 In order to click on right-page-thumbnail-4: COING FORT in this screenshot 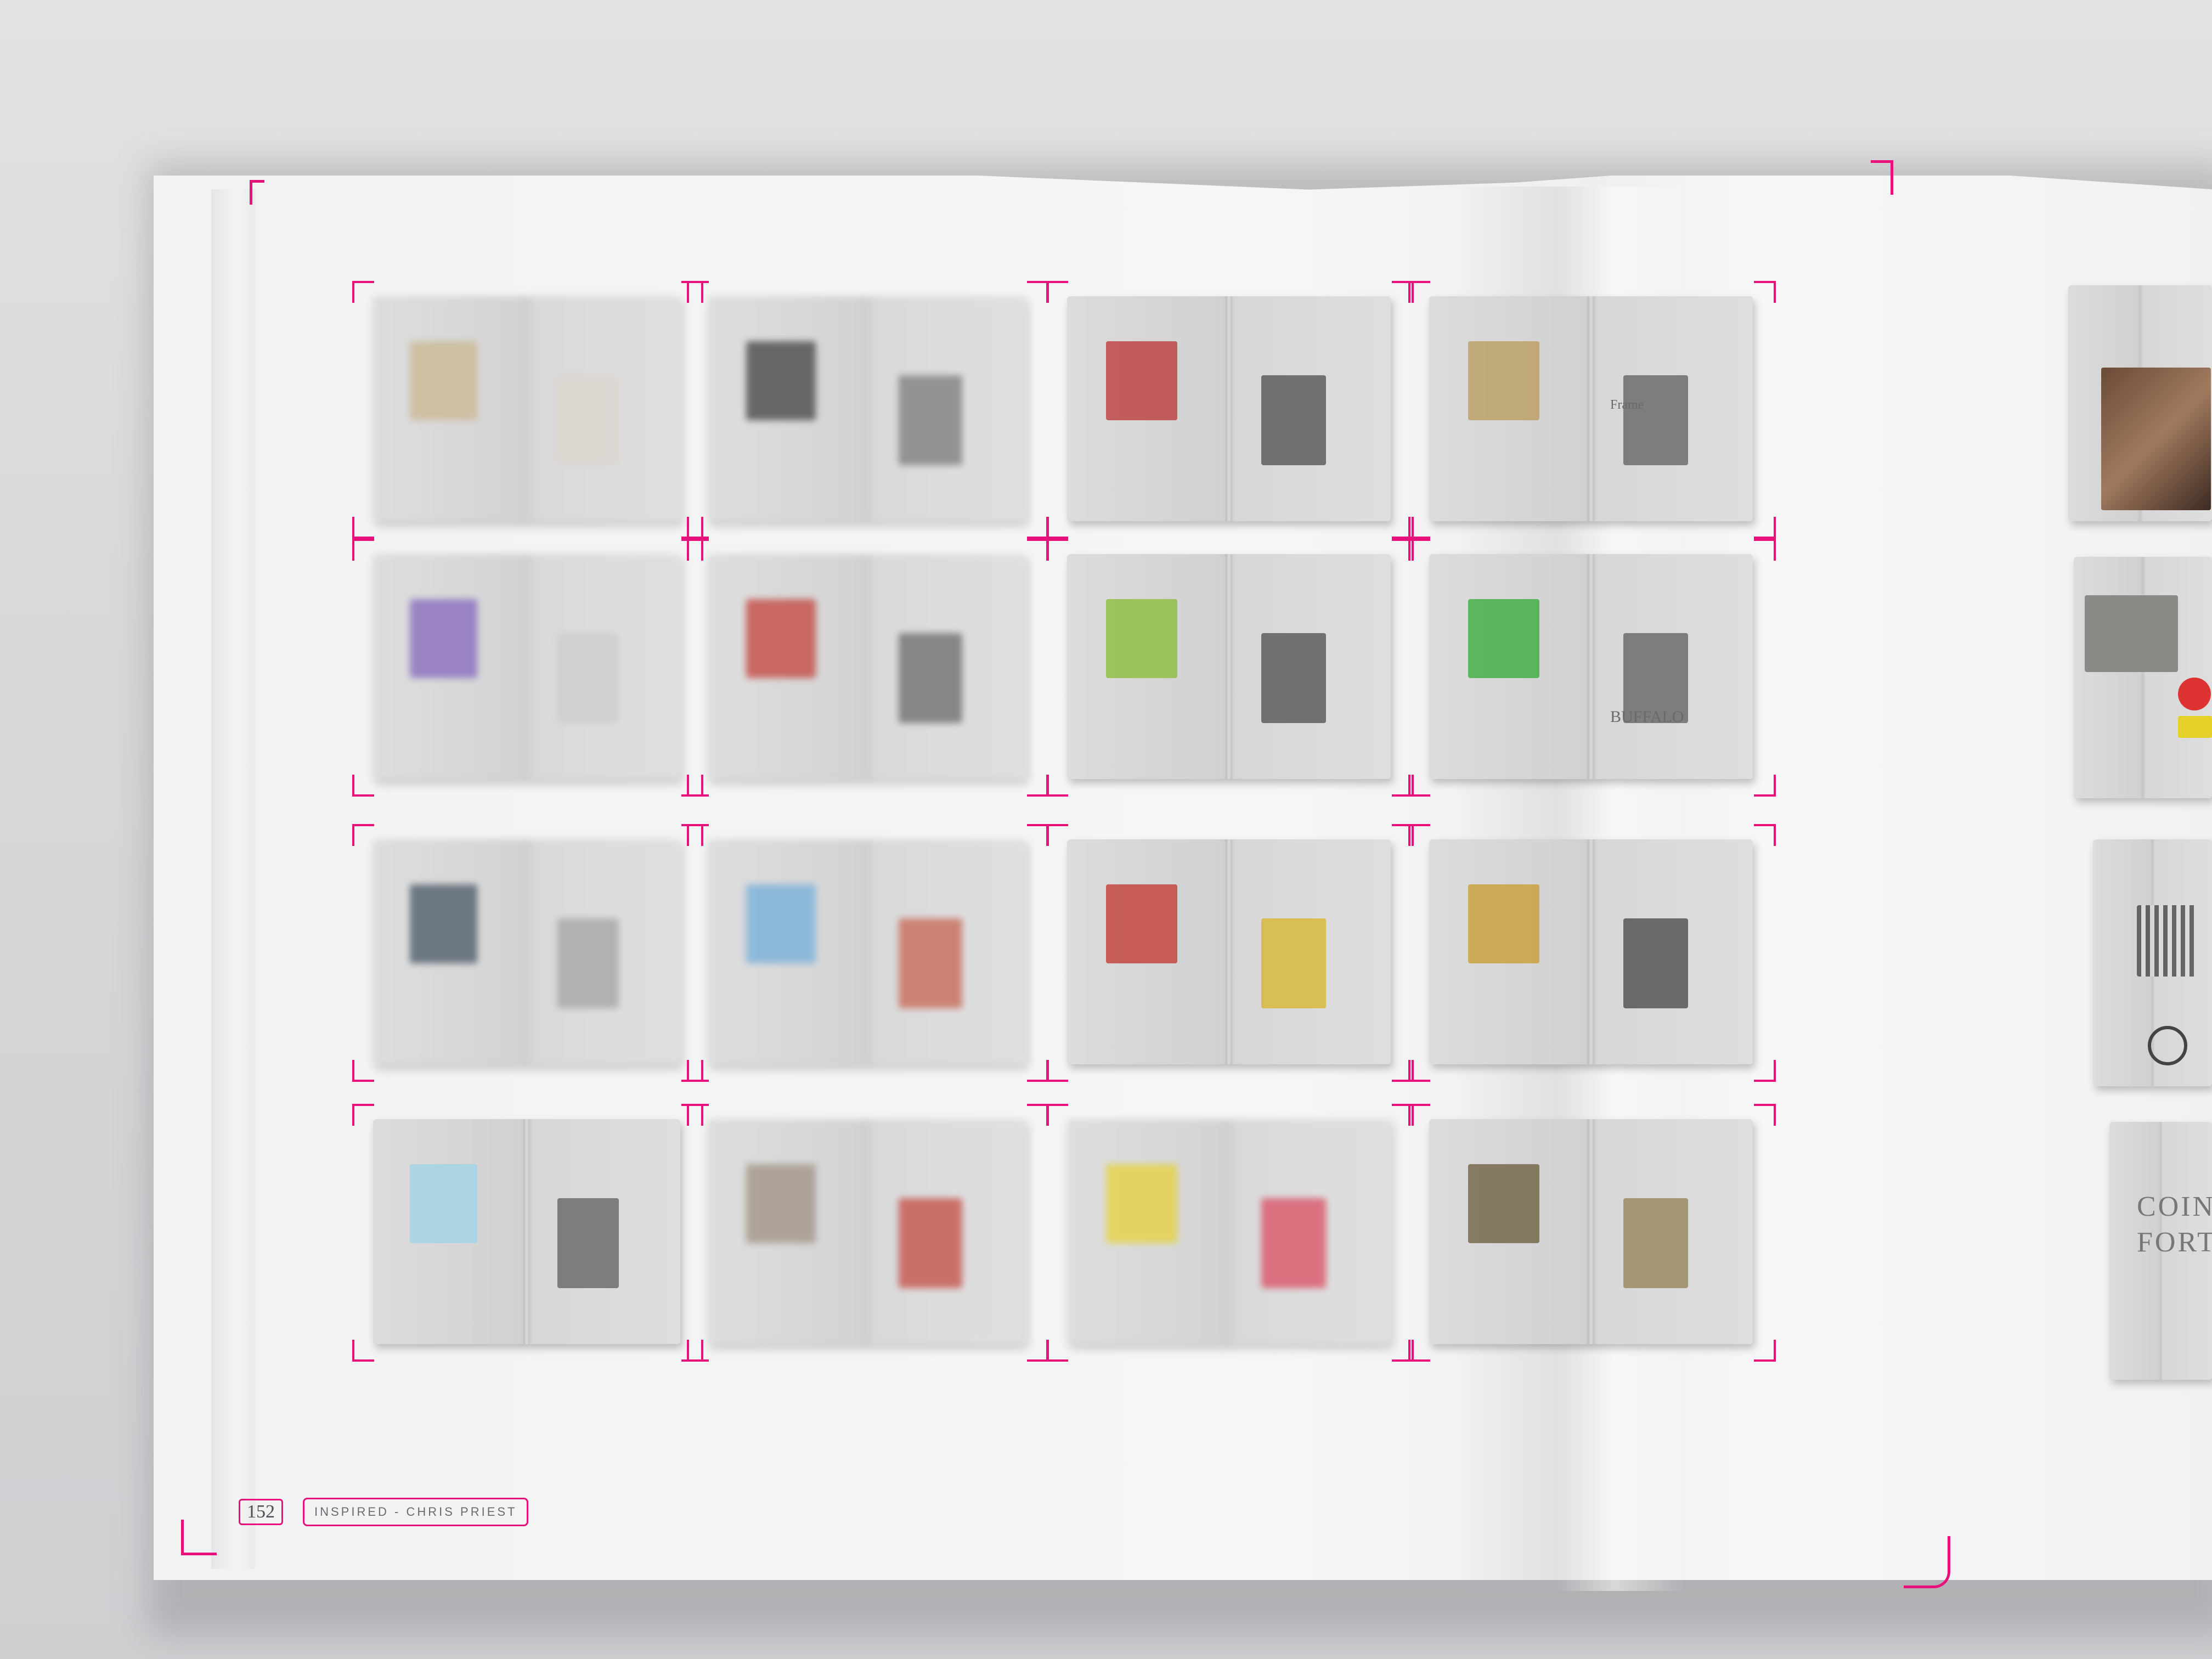, I will do `click(2160, 1251)`.